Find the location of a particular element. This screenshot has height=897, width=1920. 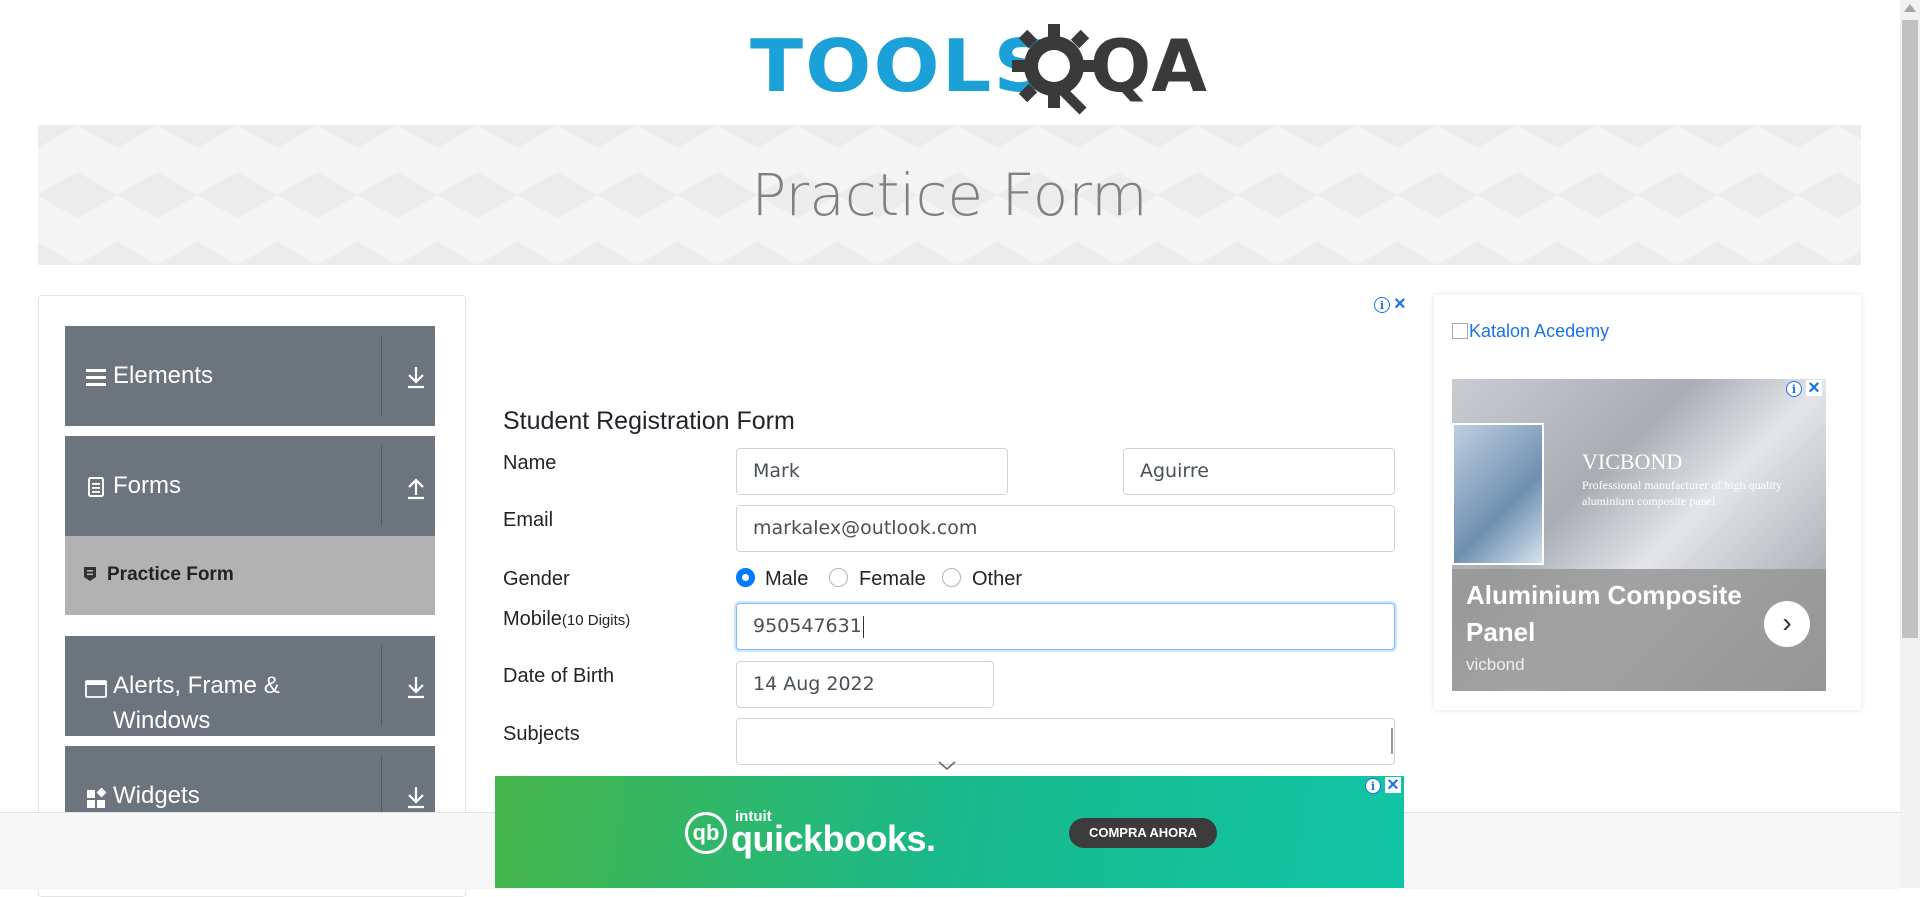

scrollbar-thumb is located at coordinates (1910, 329).